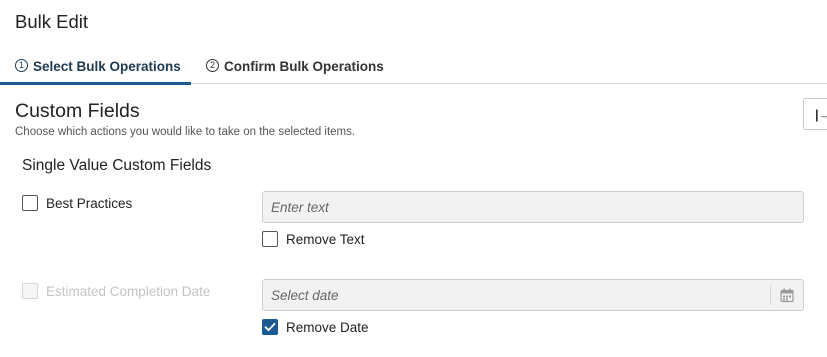 This screenshot has height=357, width=827. I want to click on collapse-panel-button: |→, so click(815, 114).